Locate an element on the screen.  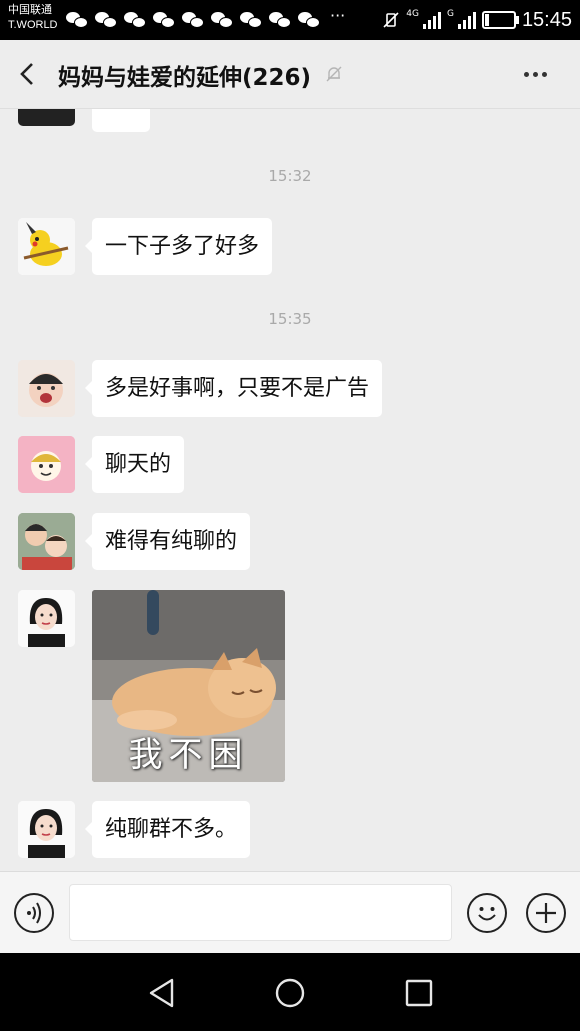
nav-back-icon is located at coordinates (162, 993).